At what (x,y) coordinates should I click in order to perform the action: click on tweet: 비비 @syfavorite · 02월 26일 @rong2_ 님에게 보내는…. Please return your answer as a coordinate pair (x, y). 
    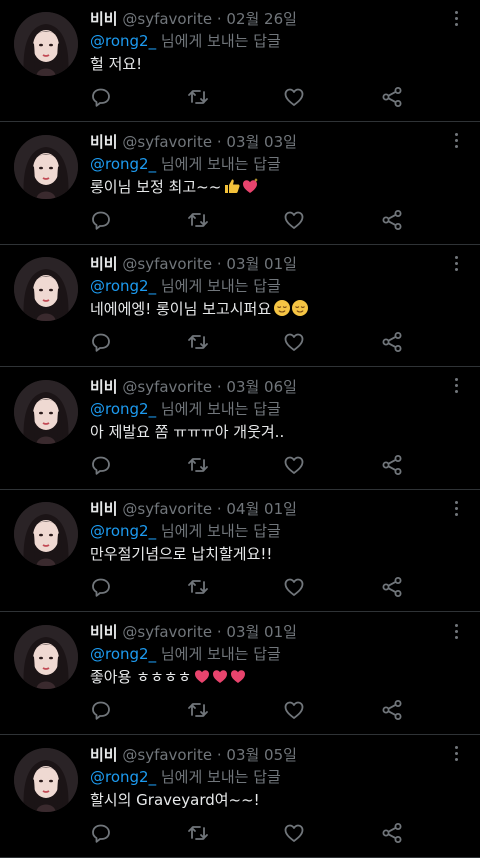
    Looking at the image, I should click on (240, 61).